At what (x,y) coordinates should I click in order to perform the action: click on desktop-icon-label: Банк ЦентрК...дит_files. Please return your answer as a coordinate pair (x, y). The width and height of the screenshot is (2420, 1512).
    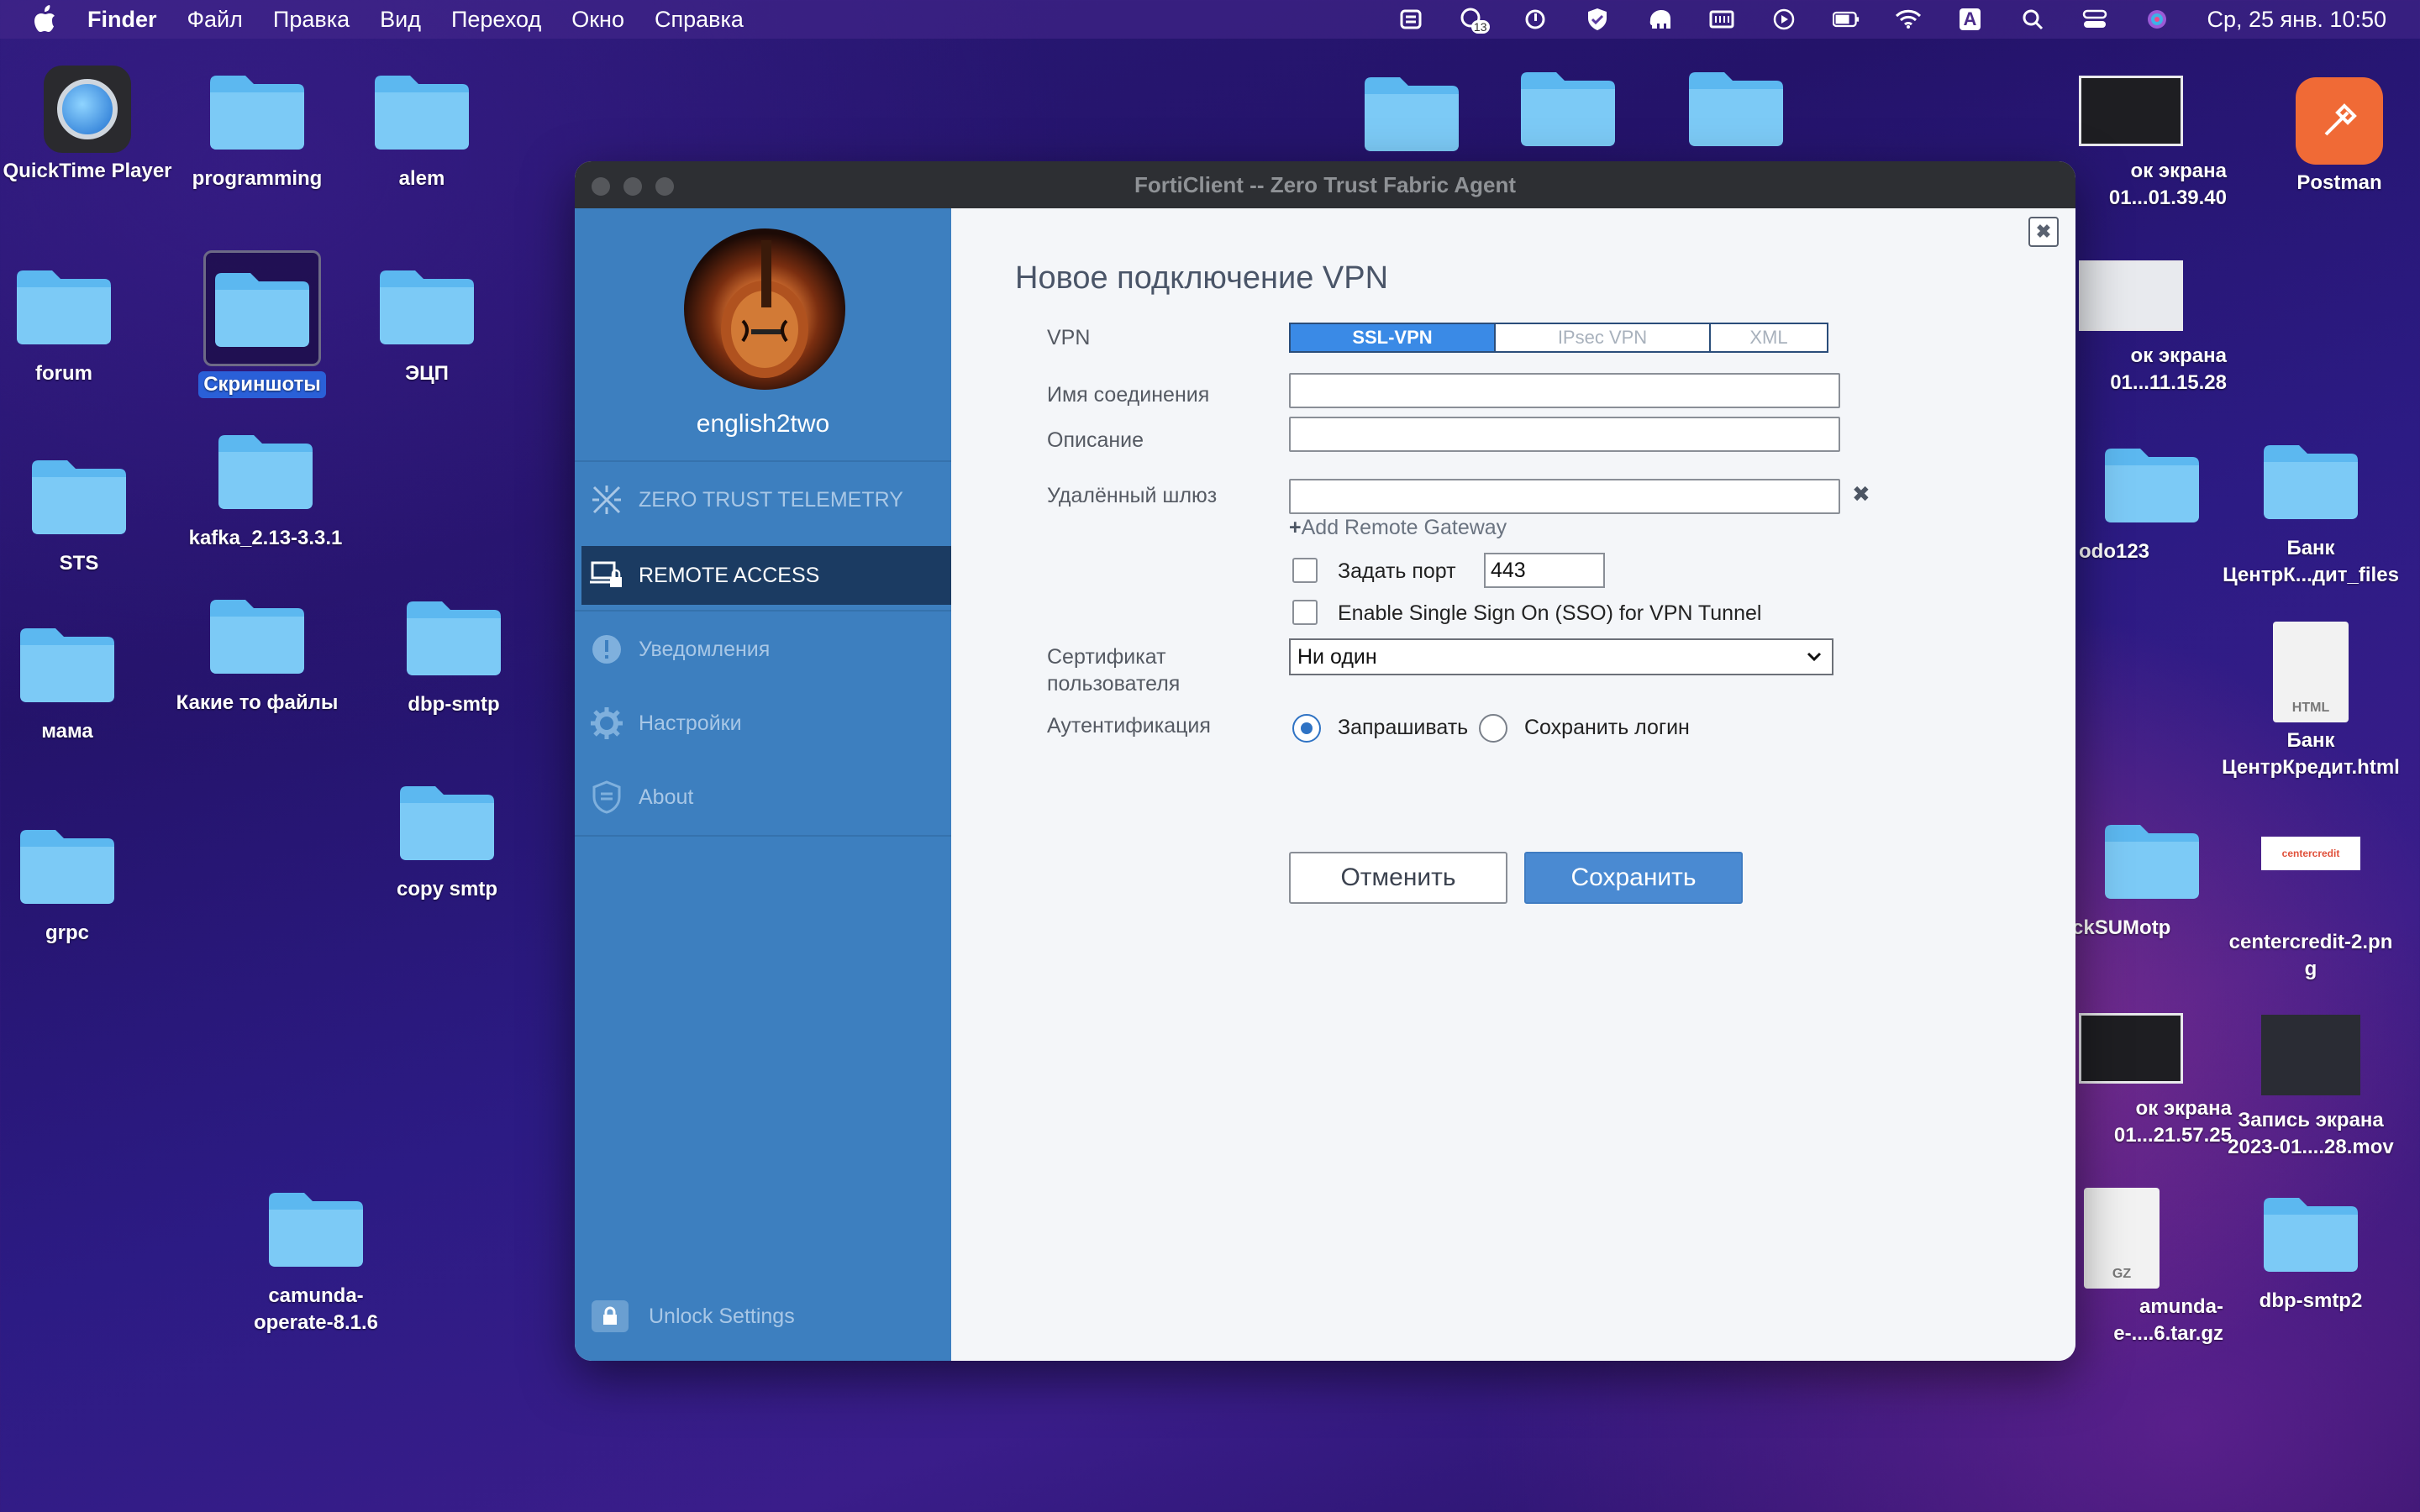
    Looking at the image, I should click on (2311, 561).